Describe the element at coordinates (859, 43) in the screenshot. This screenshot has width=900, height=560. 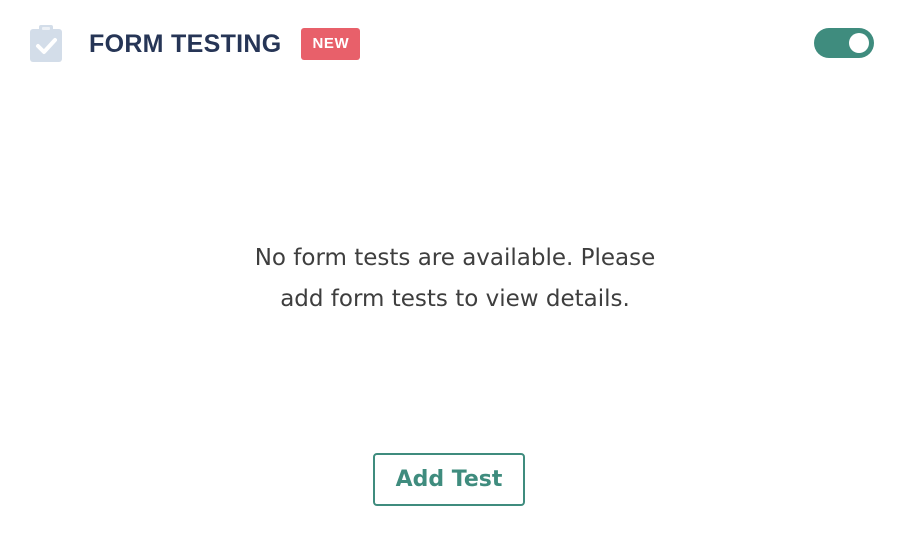
I see `toggle-knob` at that location.